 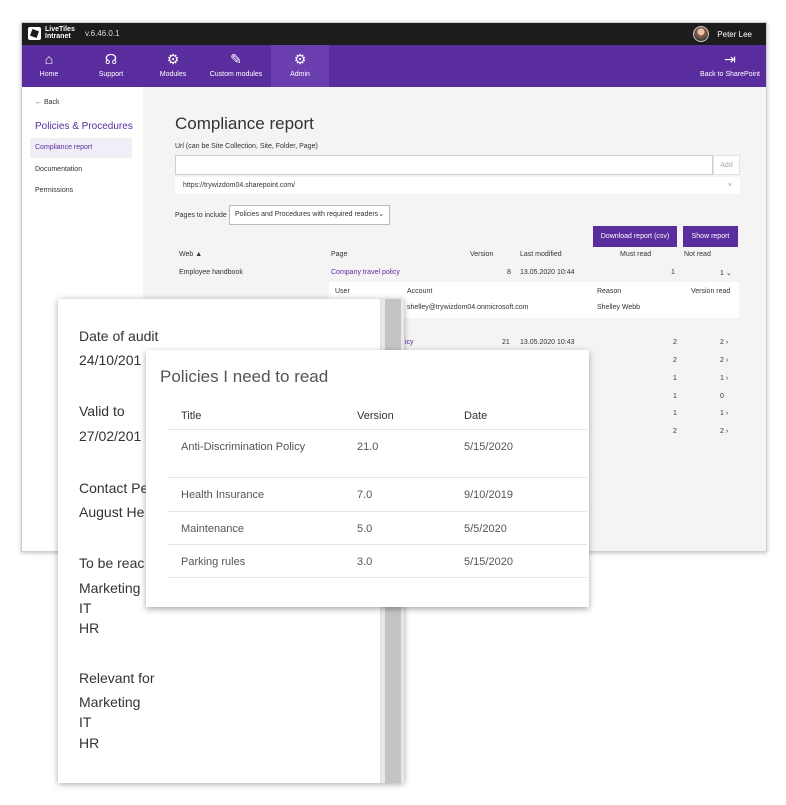 What do you see at coordinates (300, 59) in the screenshot?
I see `gear-icon: ⚙` at bounding box center [300, 59].